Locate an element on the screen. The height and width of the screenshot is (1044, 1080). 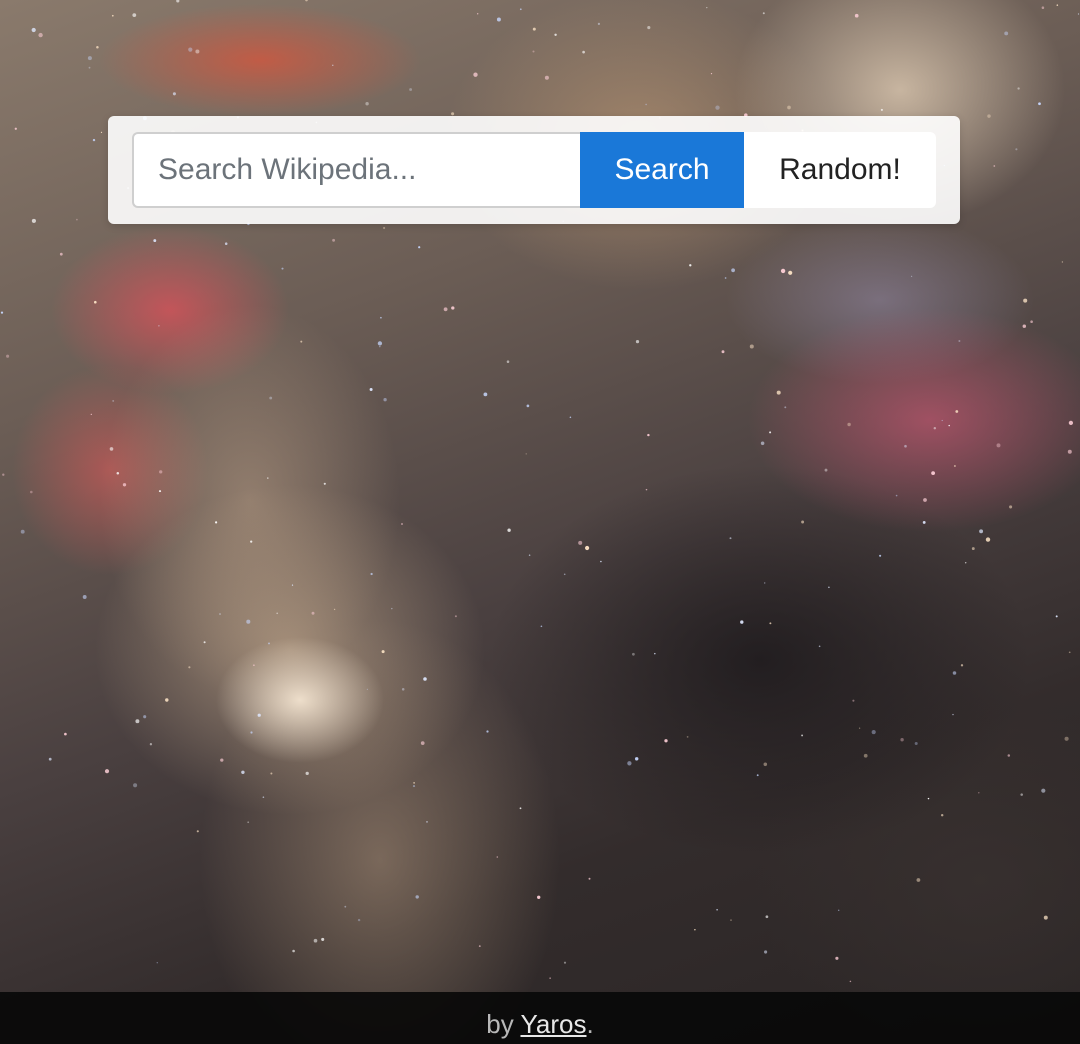
search-button: Search is located at coordinates (662, 170).